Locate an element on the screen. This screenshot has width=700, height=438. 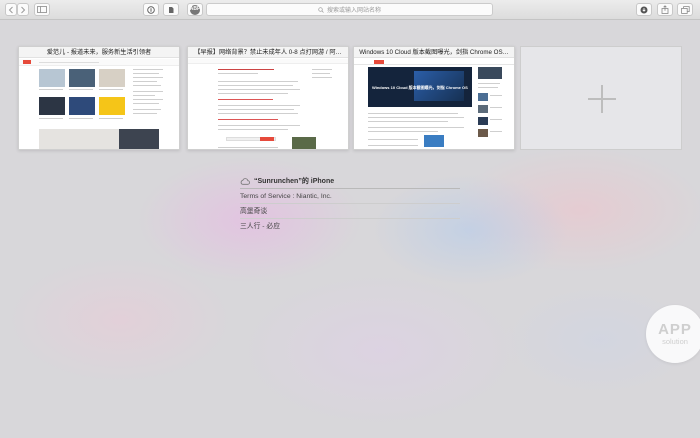
new-tab-button is located at coordinates (601, 98).